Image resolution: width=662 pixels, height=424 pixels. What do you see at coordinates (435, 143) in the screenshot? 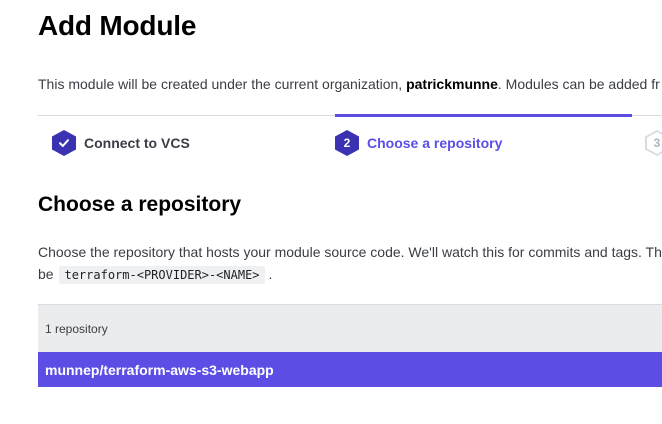
I see `step-label: Choose a repository` at bounding box center [435, 143].